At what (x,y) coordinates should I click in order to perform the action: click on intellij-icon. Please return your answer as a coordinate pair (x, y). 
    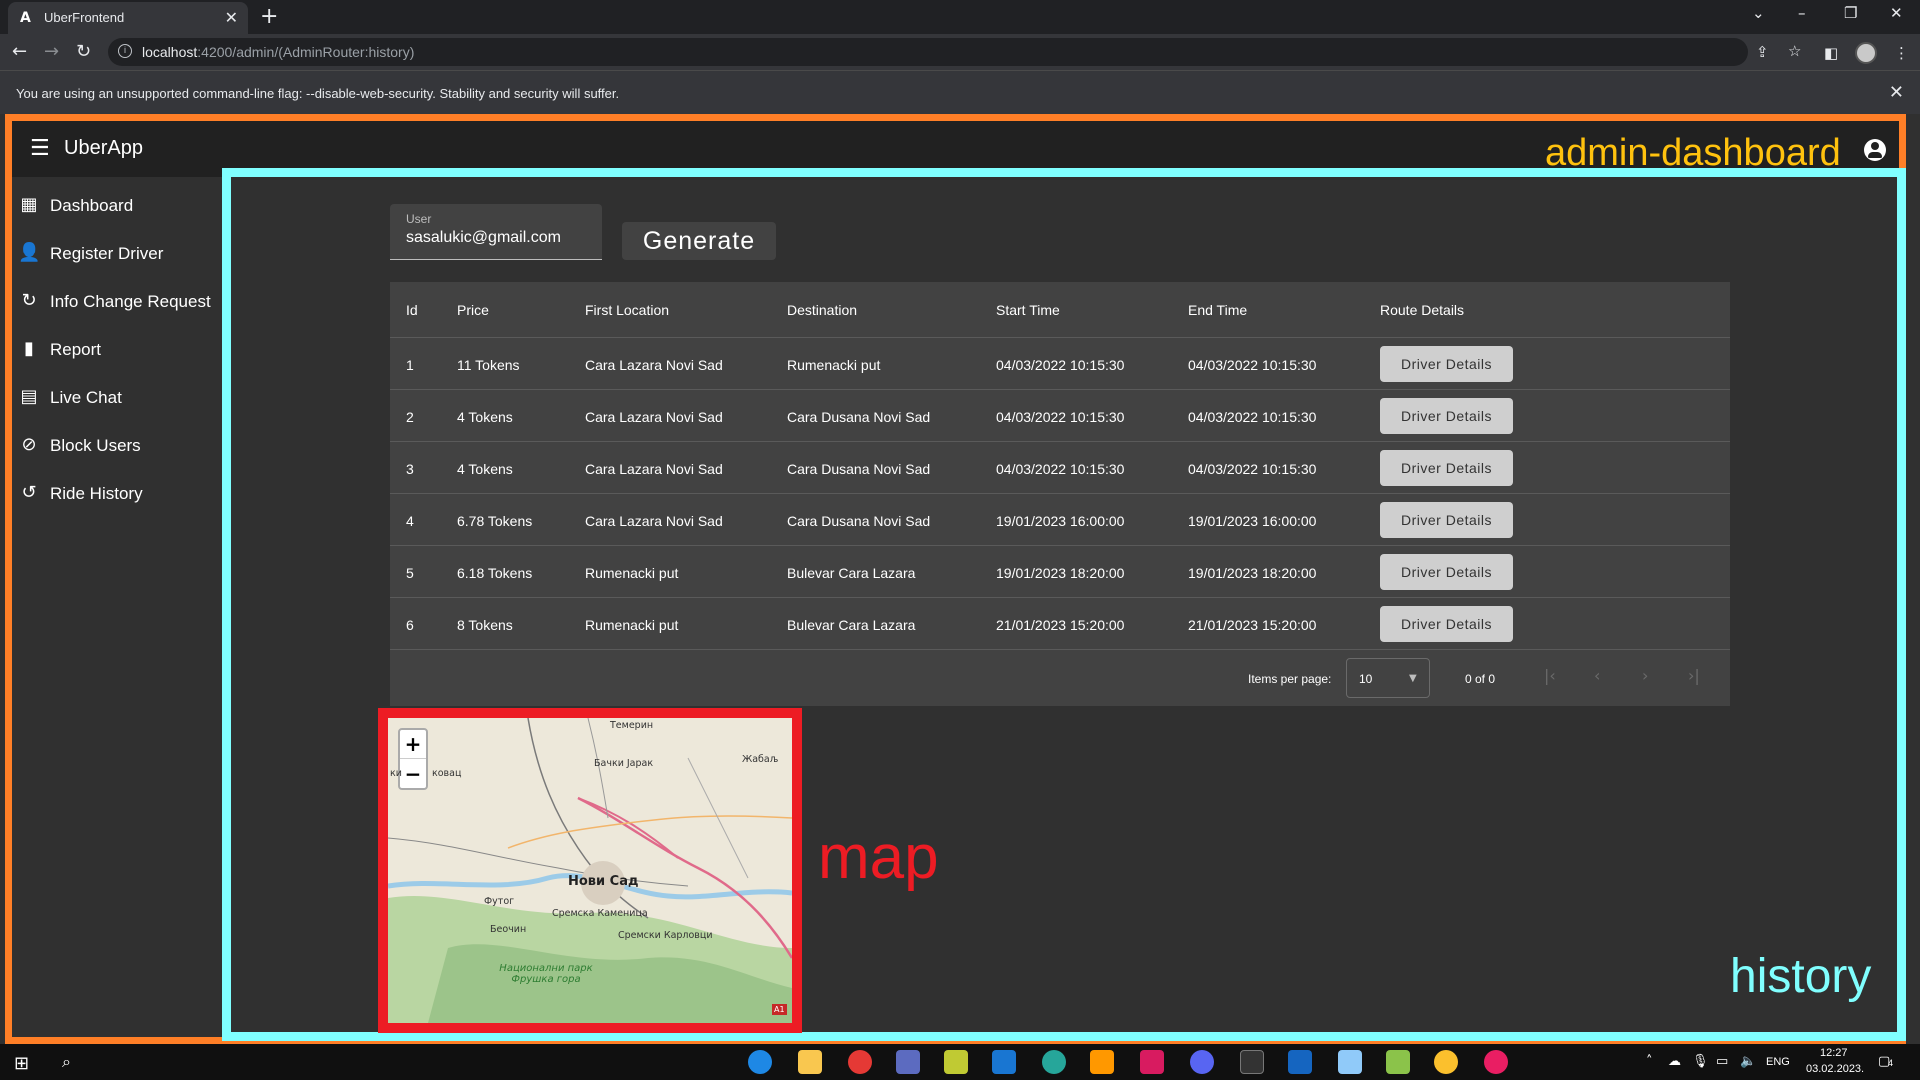
    Looking at the image, I should click on (1152, 1062).